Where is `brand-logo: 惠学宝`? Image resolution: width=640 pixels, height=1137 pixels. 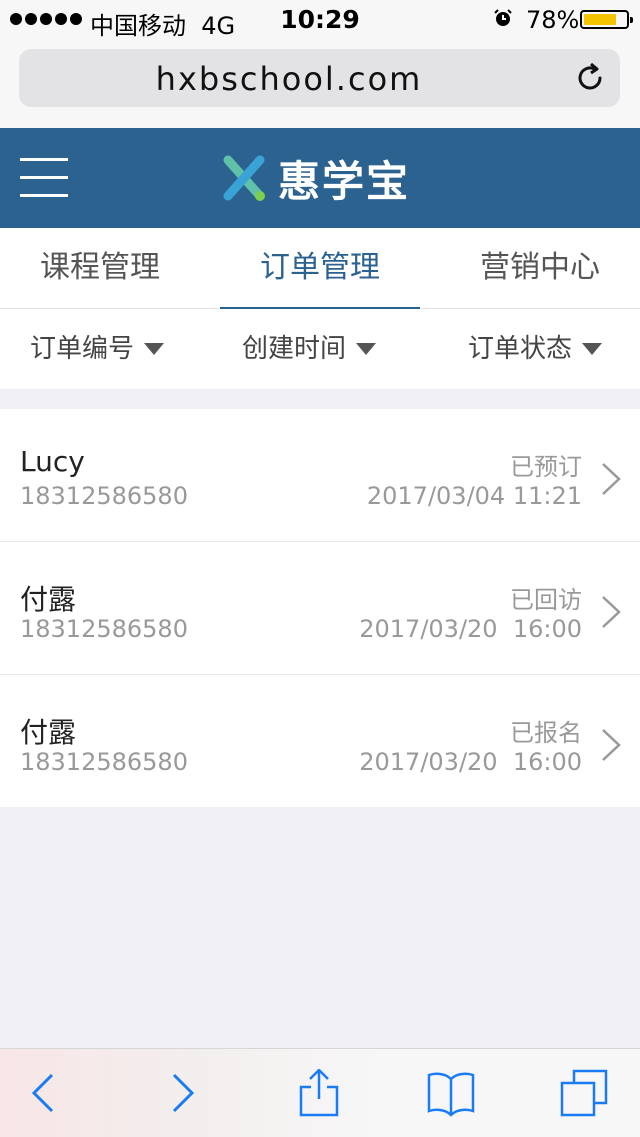 brand-logo: 惠学宝 is located at coordinates (315, 179).